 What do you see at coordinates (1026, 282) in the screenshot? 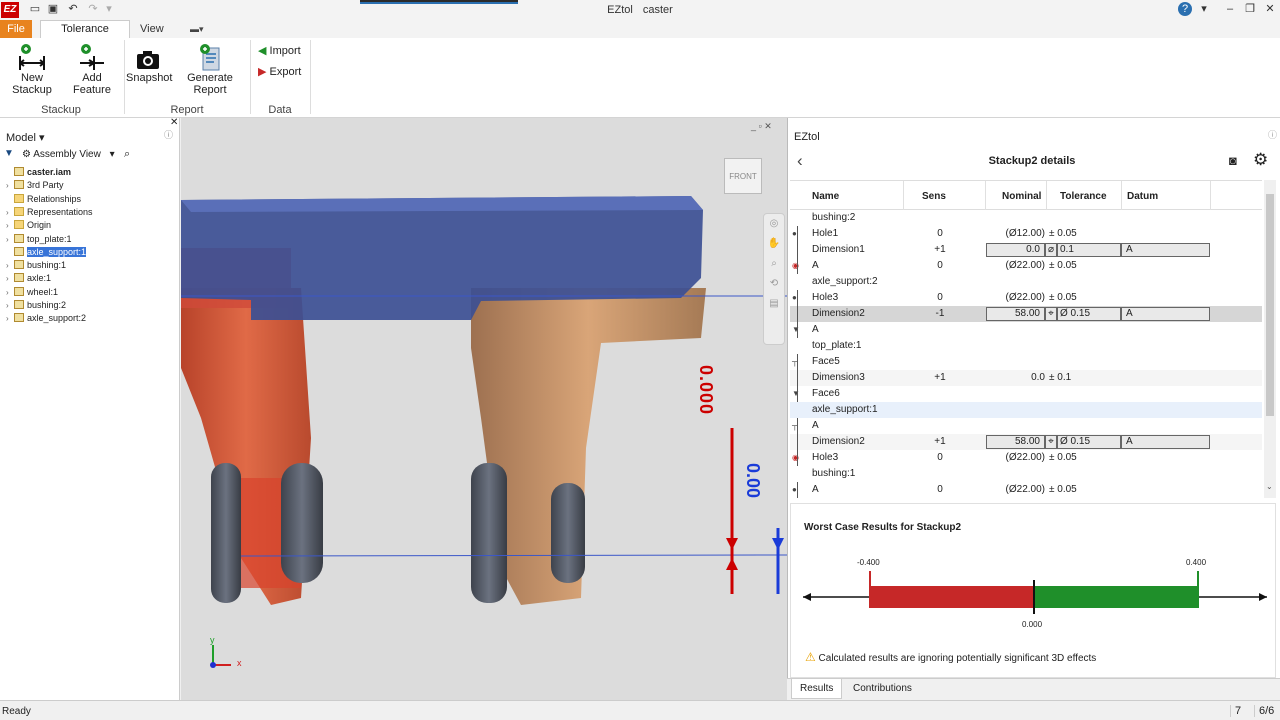
I see `table-row: axle_support:2` at bounding box center [1026, 282].